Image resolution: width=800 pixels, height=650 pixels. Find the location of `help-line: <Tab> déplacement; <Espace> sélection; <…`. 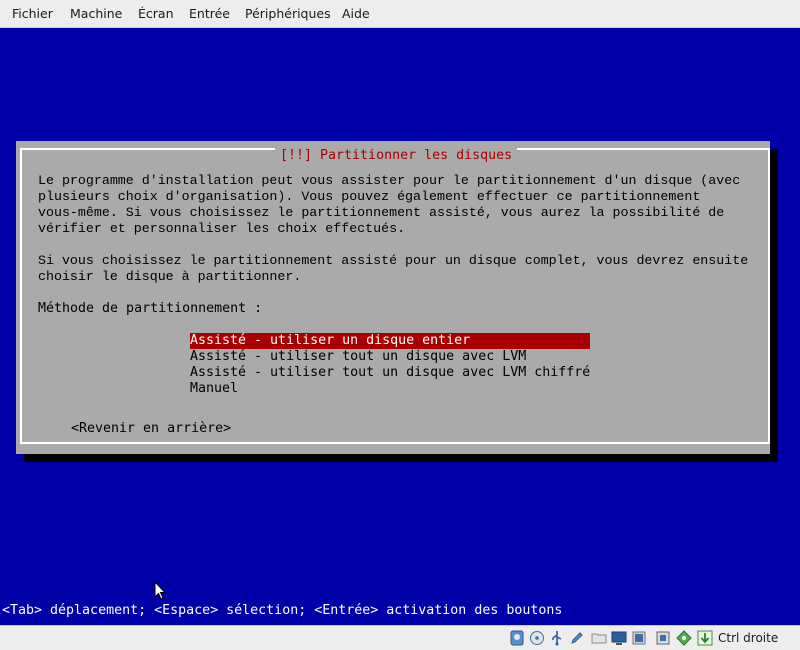

help-line: <Tab> déplacement; <Espace> sélection; <… is located at coordinates (282, 610).